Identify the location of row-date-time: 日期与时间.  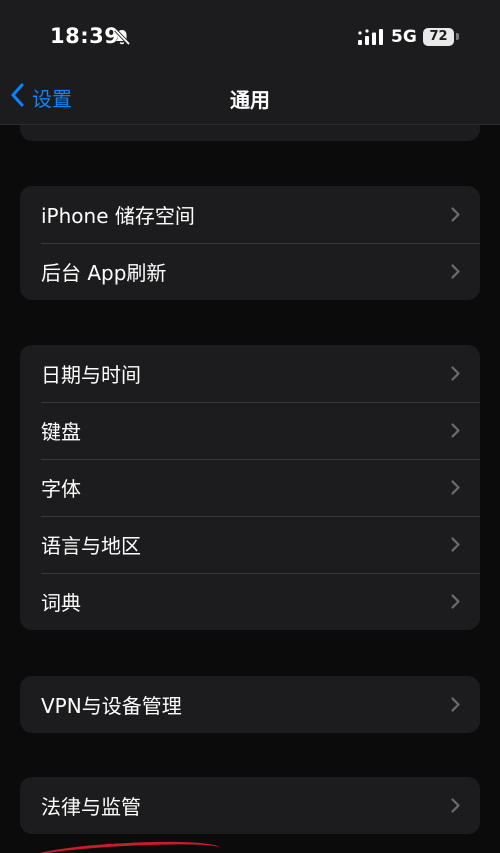
(250, 373).